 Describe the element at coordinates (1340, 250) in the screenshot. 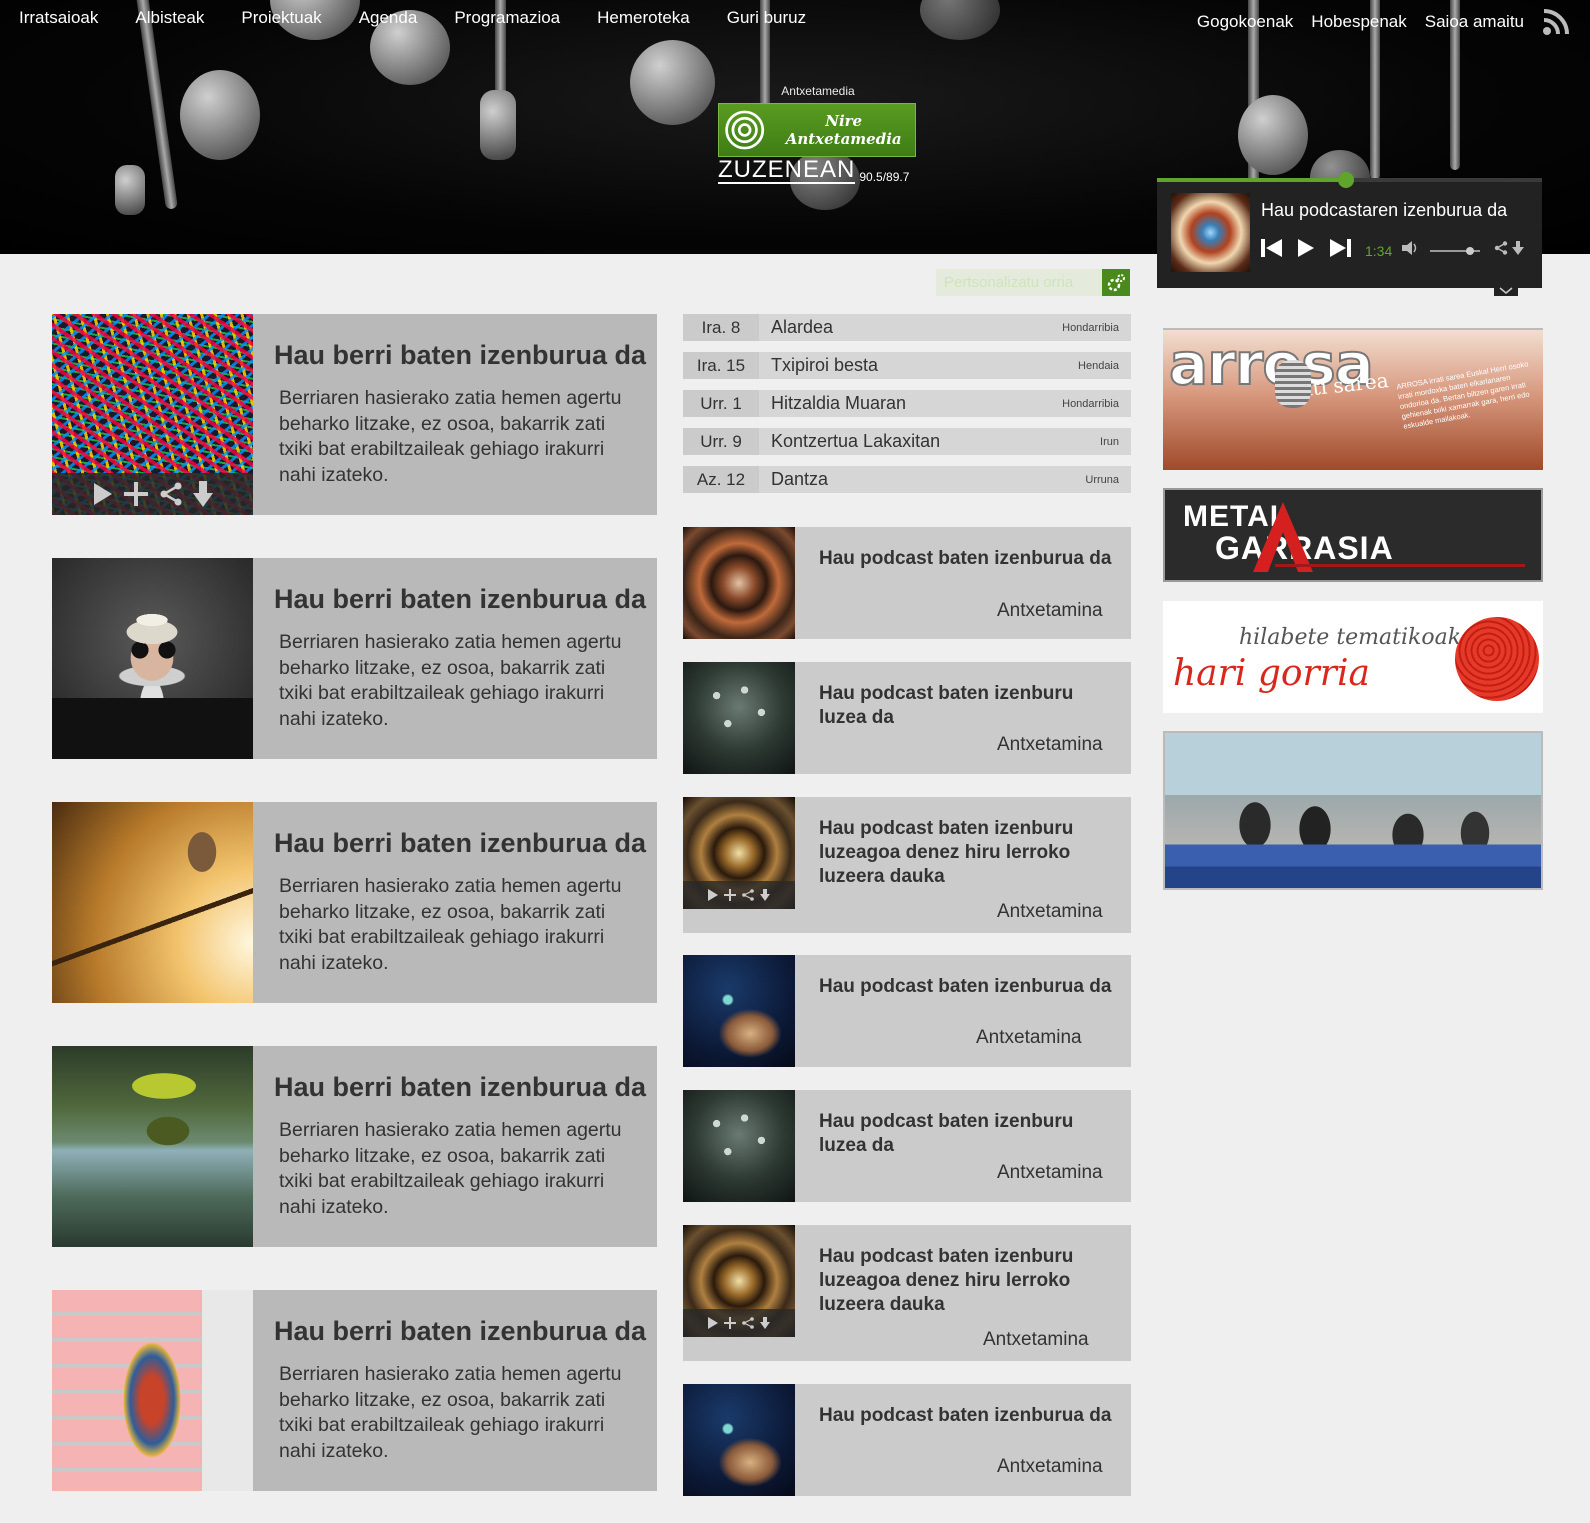

I see `next-icon` at that location.